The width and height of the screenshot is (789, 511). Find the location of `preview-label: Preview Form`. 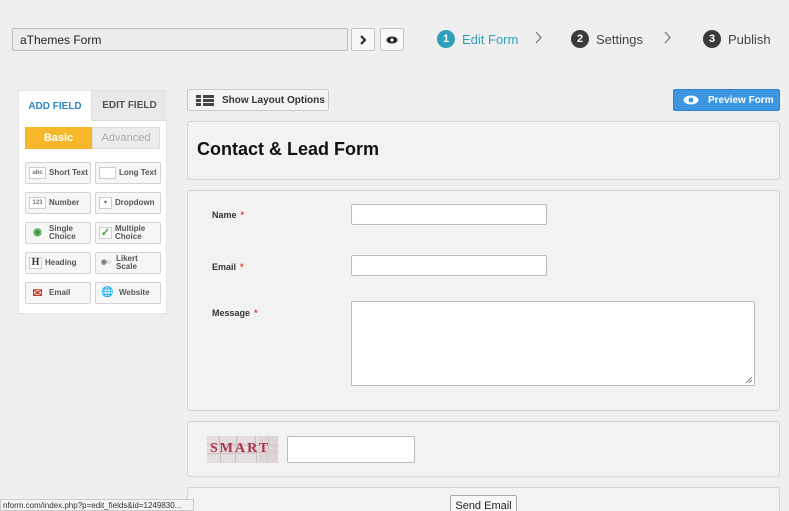

preview-label: Preview Form is located at coordinates (741, 100).